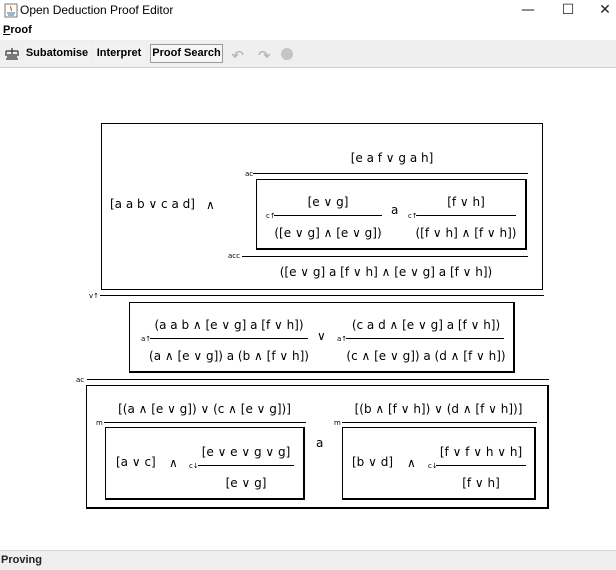  Describe the element at coordinates (152, 204) in the screenshot. I see `top-left-formula: [a a b ∨ c a d]` at that location.